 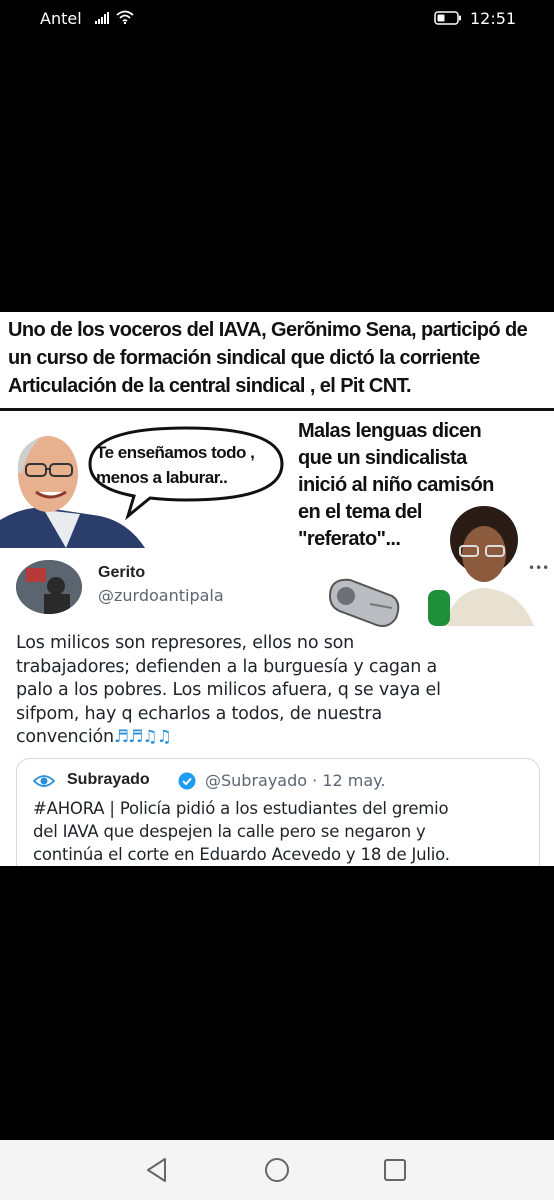 What do you see at coordinates (281, 738) in the screenshot?
I see `tweet-line: convención♬♬♫♫` at bounding box center [281, 738].